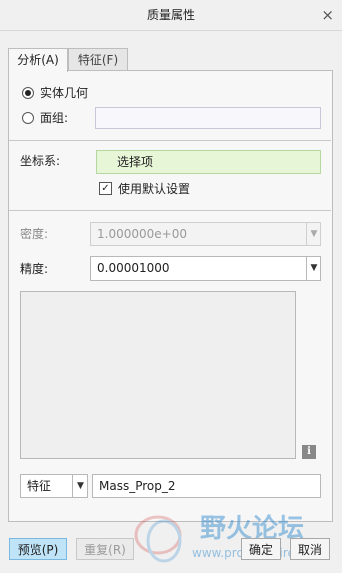  What do you see at coordinates (208, 162) in the screenshot?
I see `coord-system-collector: 选择项` at bounding box center [208, 162].